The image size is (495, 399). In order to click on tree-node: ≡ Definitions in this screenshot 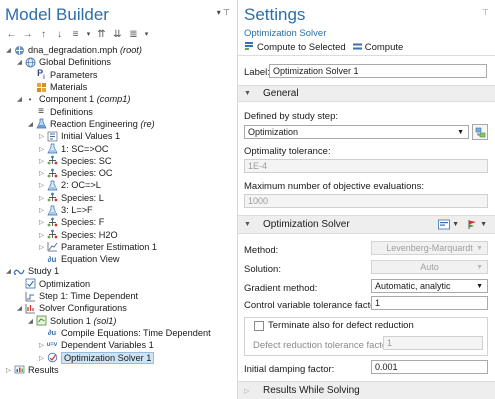, I will do `click(120, 111)`.